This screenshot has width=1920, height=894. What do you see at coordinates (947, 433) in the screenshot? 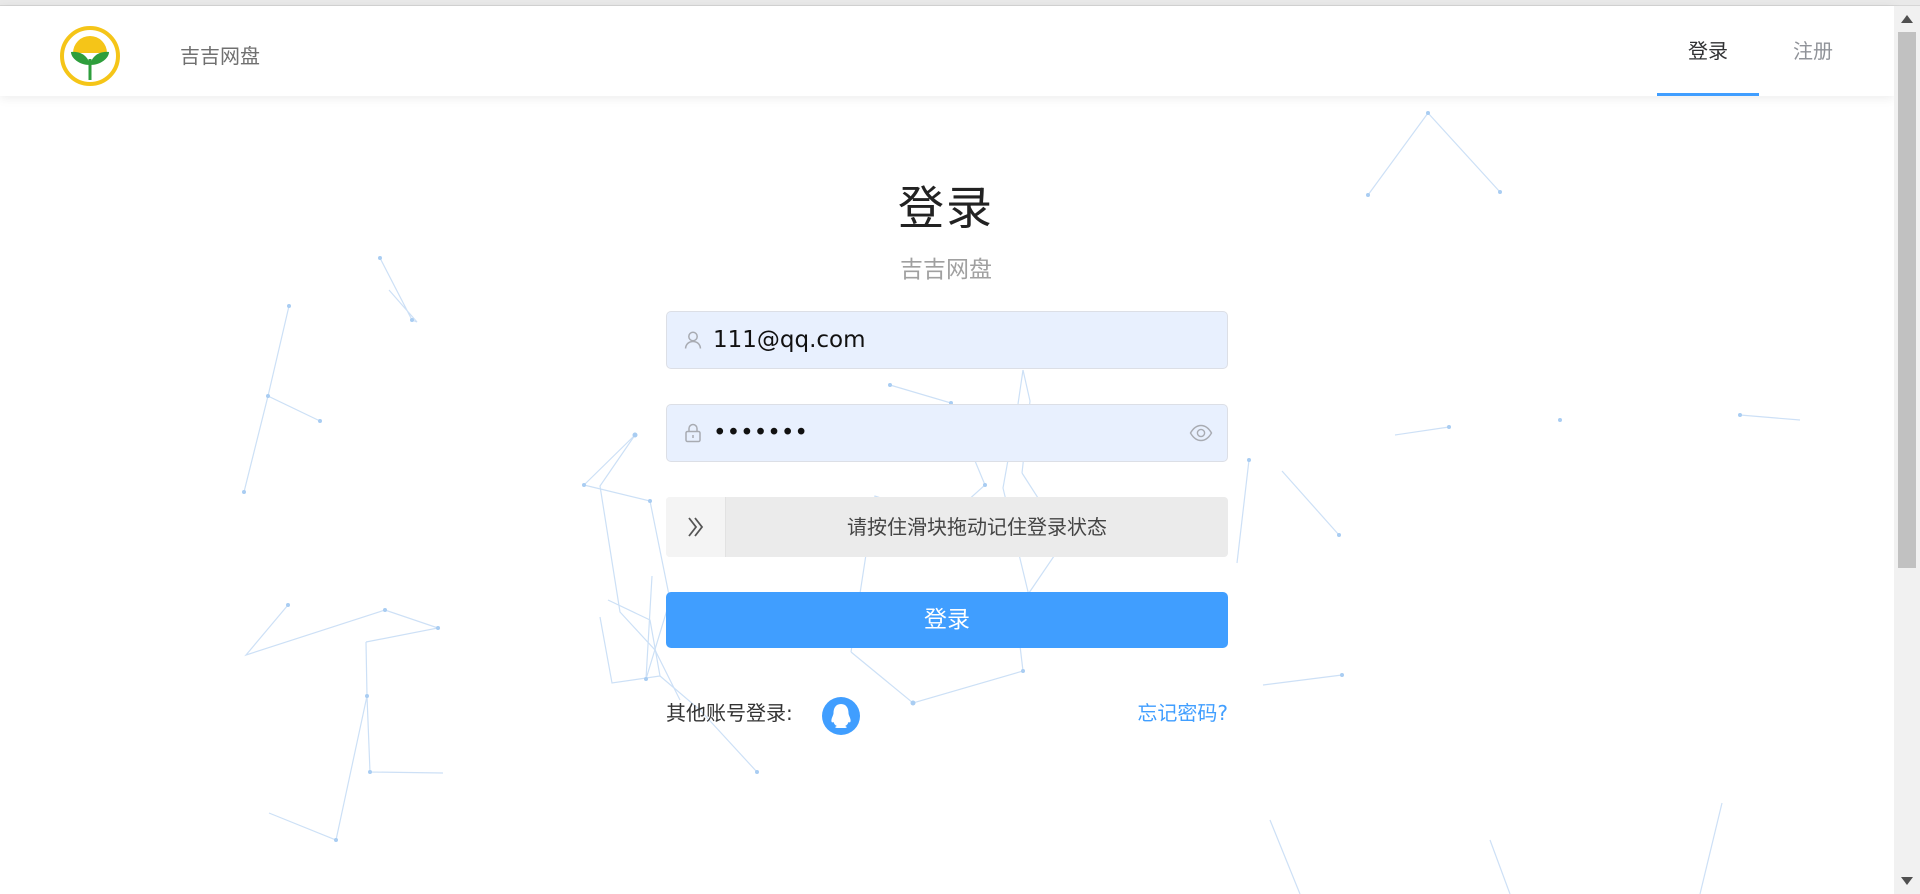
I see `password-field: •••••••` at bounding box center [947, 433].